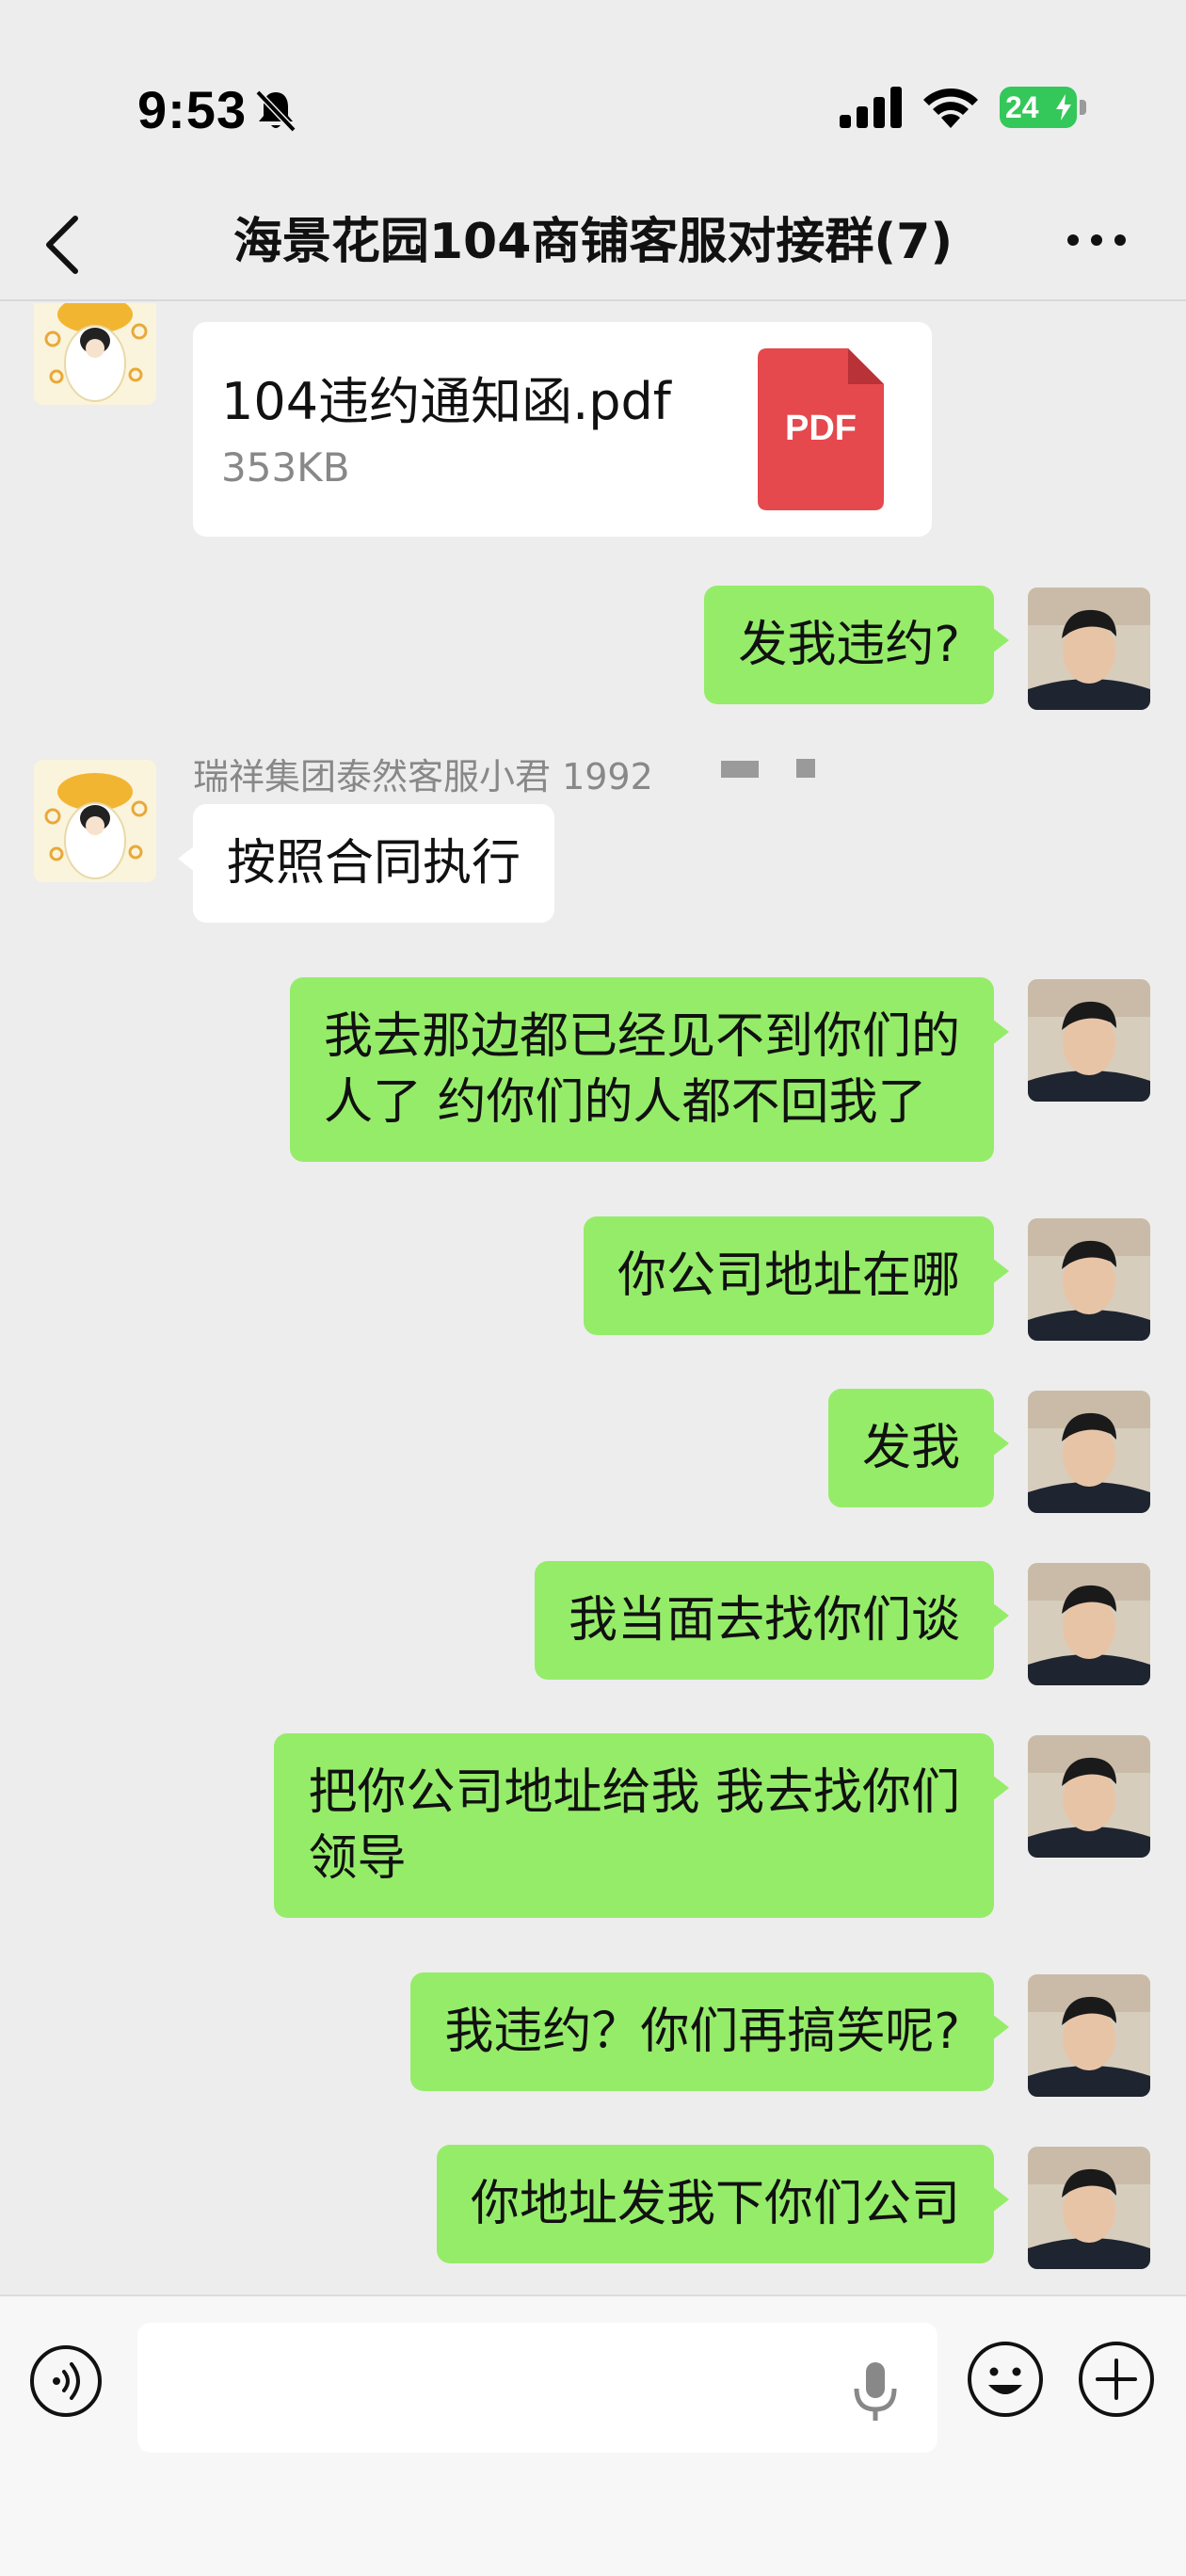 Image resolution: width=1186 pixels, height=2576 pixels. Describe the element at coordinates (772, 1620) in the screenshot. I see `message-bubble-me: 我当面去找你们谈` at that location.